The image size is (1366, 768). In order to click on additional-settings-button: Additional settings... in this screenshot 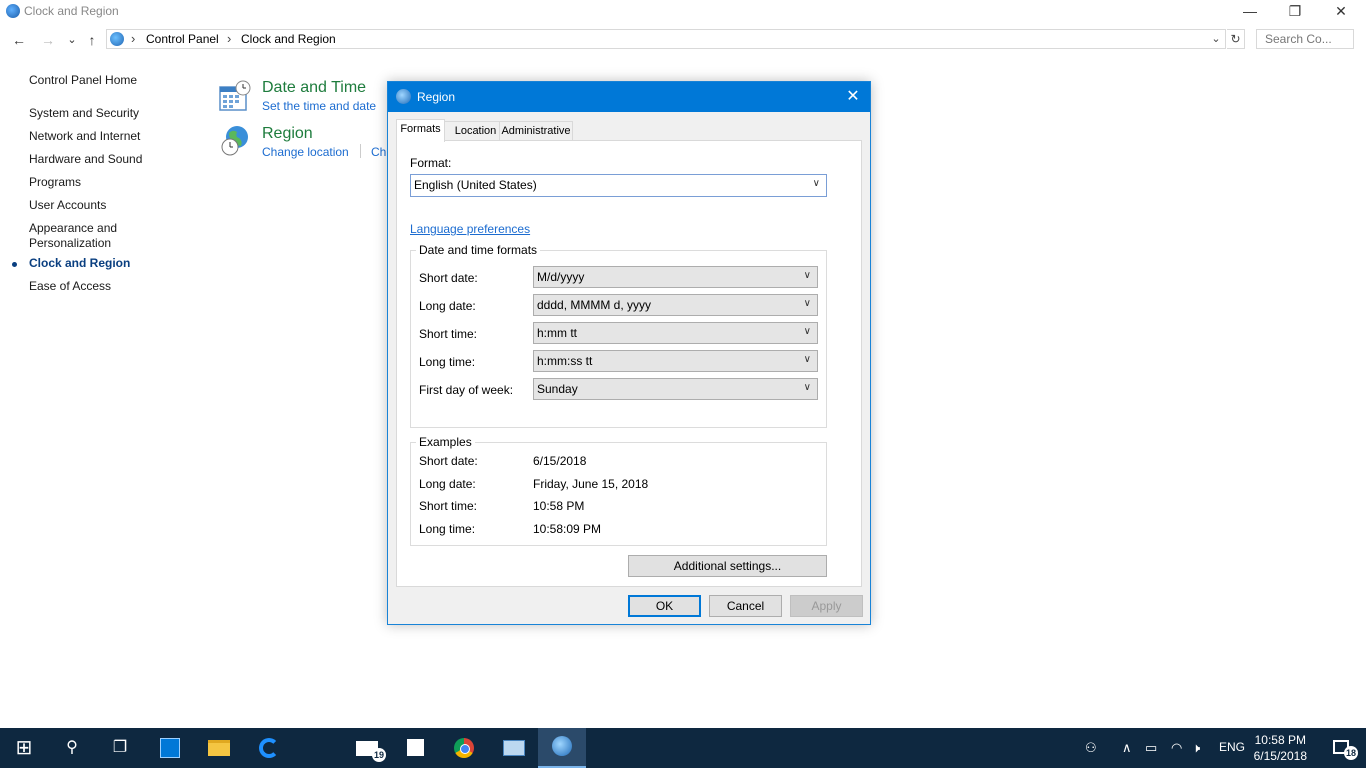, I will do `click(727, 566)`.